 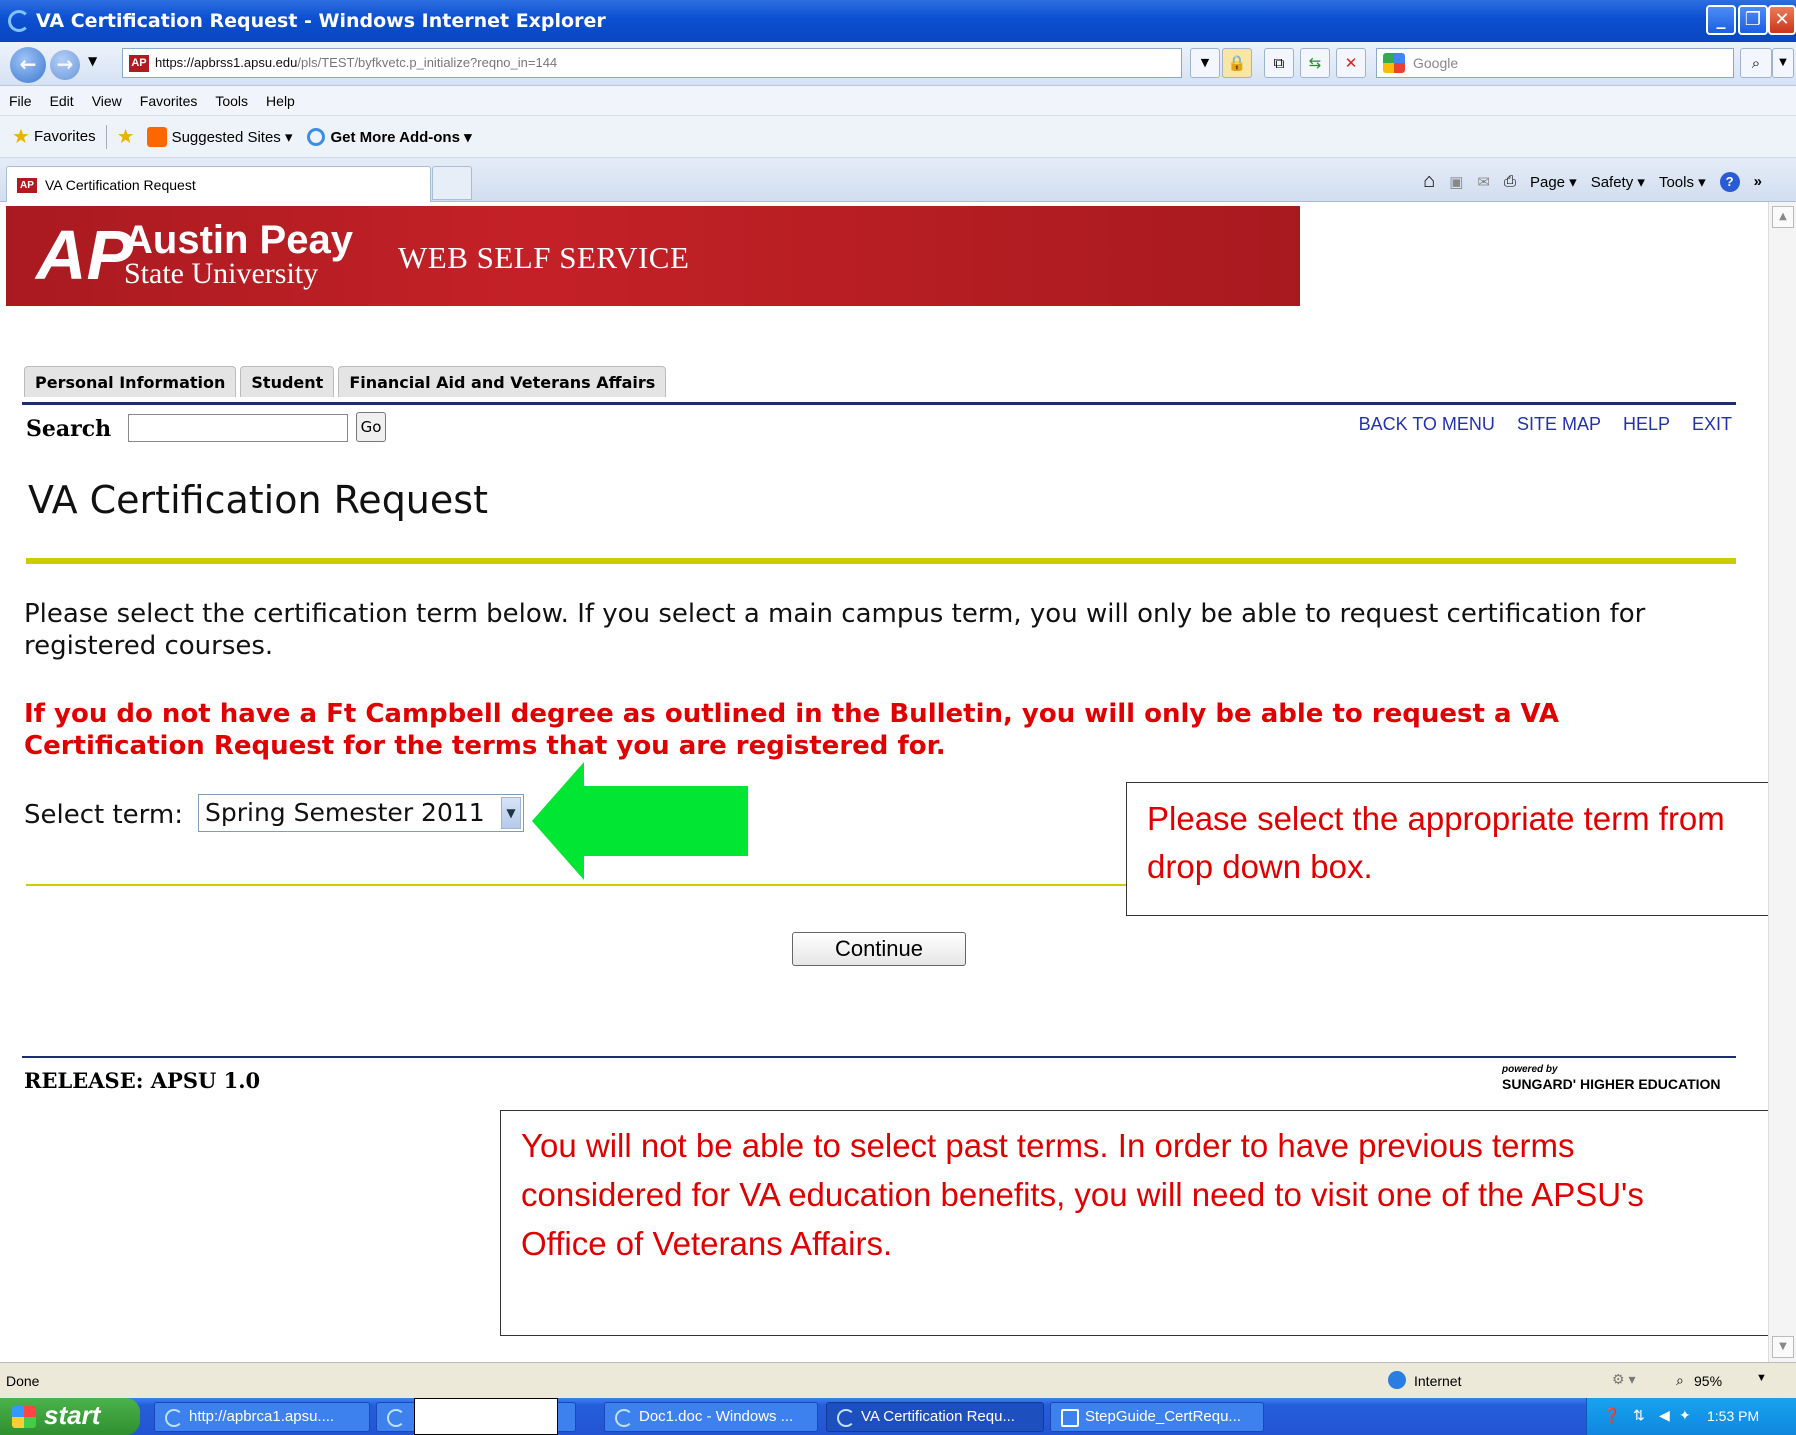 What do you see at coordinates (1712, 424) in the screenshot?
I see `exit-link: EXIT` at bounding box center [1712, 424].